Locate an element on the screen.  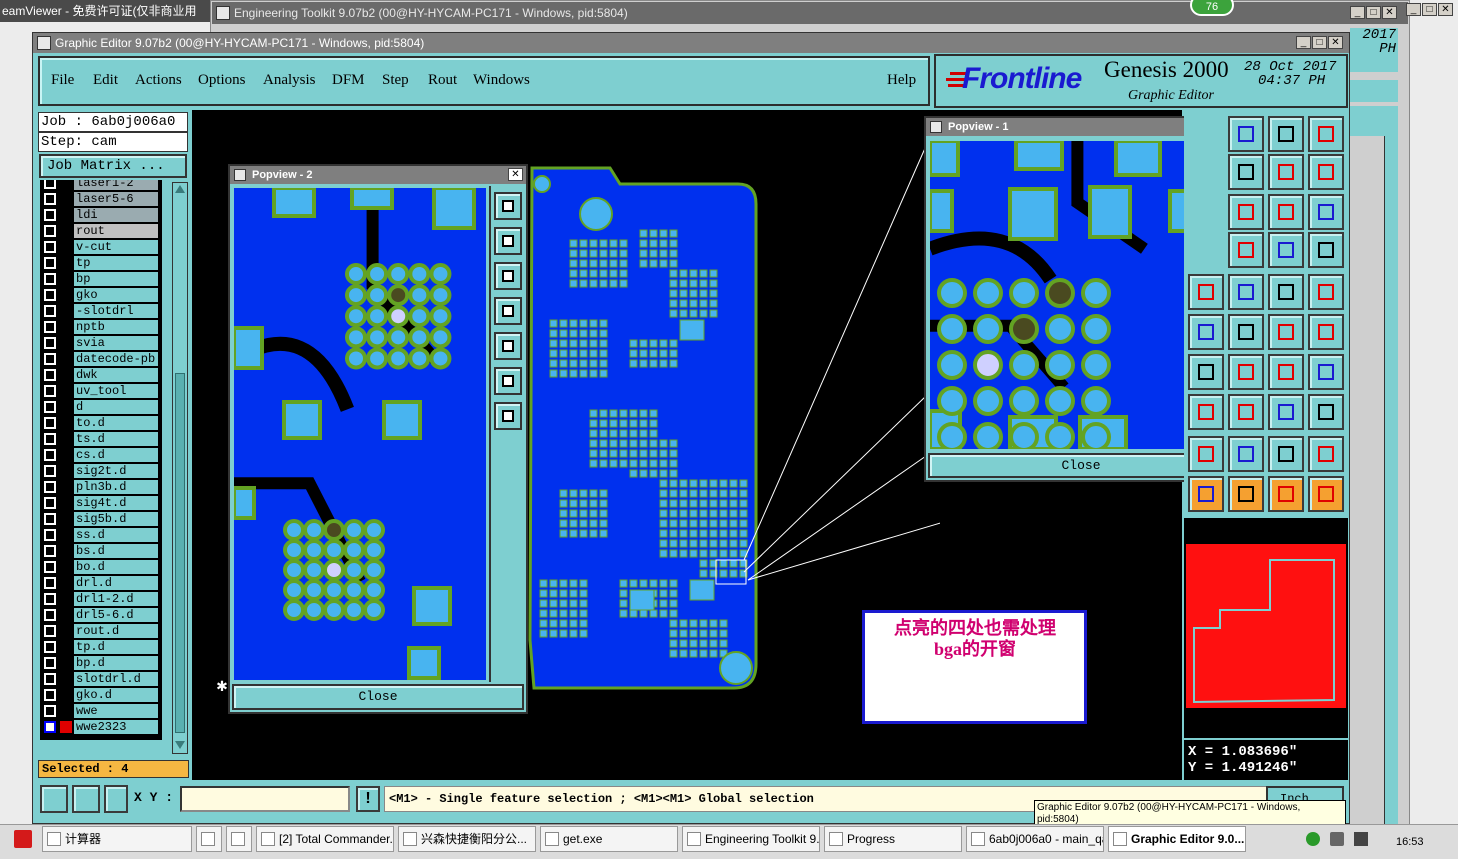
layer-row: ldi is located at coordinates (100, 215).